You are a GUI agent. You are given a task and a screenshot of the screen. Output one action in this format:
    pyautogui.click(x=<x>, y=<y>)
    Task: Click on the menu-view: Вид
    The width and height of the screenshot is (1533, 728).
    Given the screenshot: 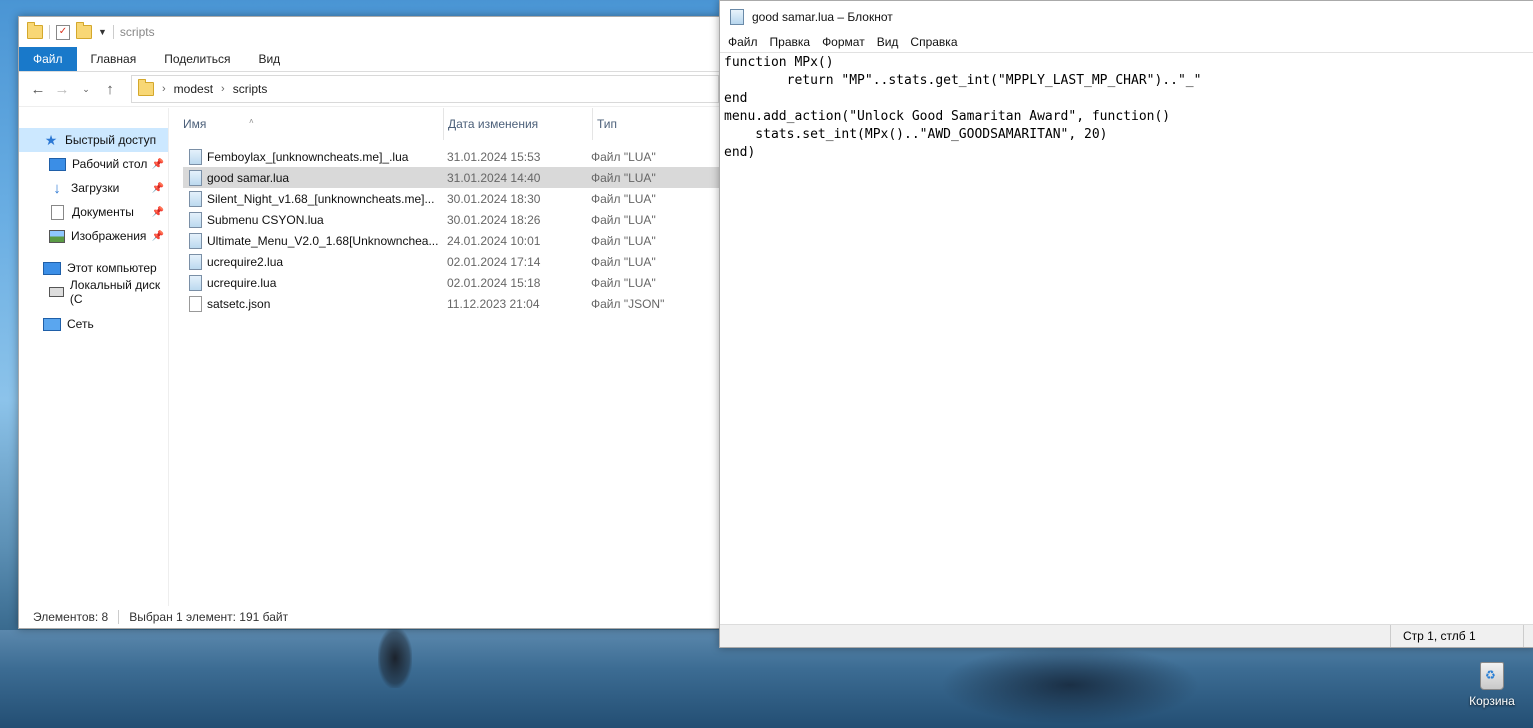 What is the action you would take?
    pyautogui.click(x=888, y=42)
    